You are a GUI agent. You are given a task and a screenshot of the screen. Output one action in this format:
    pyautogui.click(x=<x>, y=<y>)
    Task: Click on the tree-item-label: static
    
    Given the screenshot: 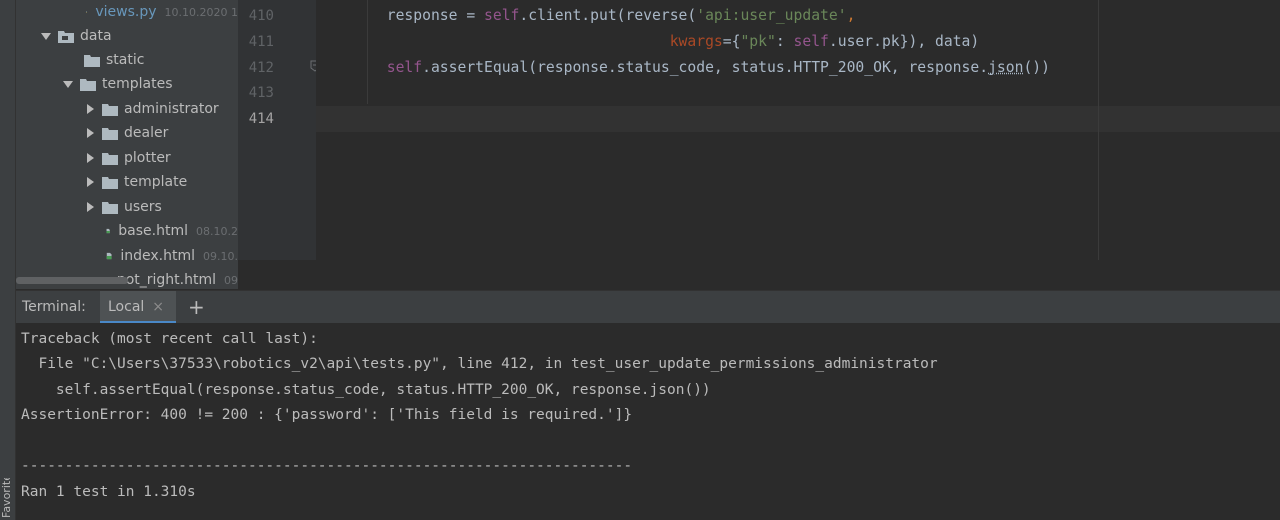 What is the action you would take?
    pyautogui.click(x=125, y=60)
    